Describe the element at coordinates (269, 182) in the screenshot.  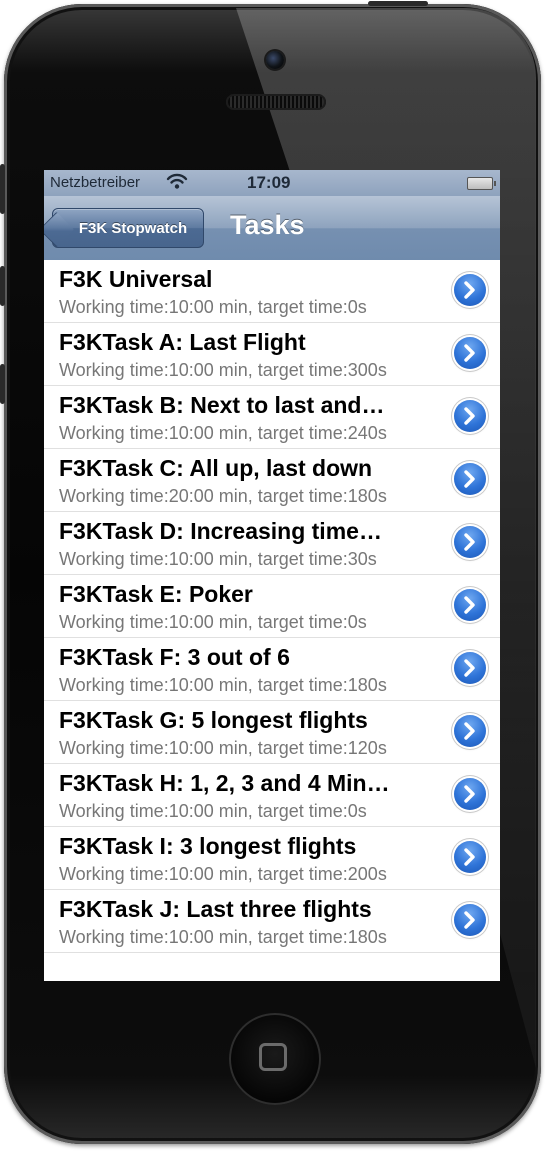
I see `status-time: 17:09` at that location.